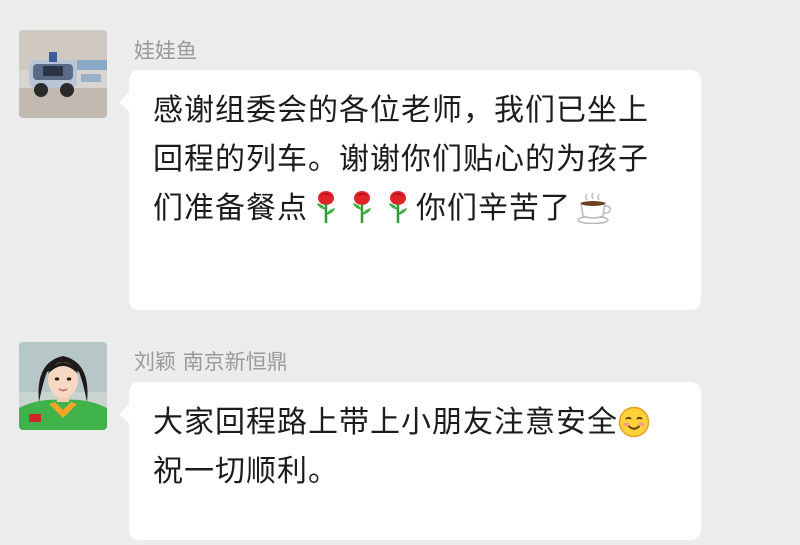 This screenshot has width=800, height=545. I want to click on sender-name: 刘颖 南京新恒鼎, so click(211, 362).